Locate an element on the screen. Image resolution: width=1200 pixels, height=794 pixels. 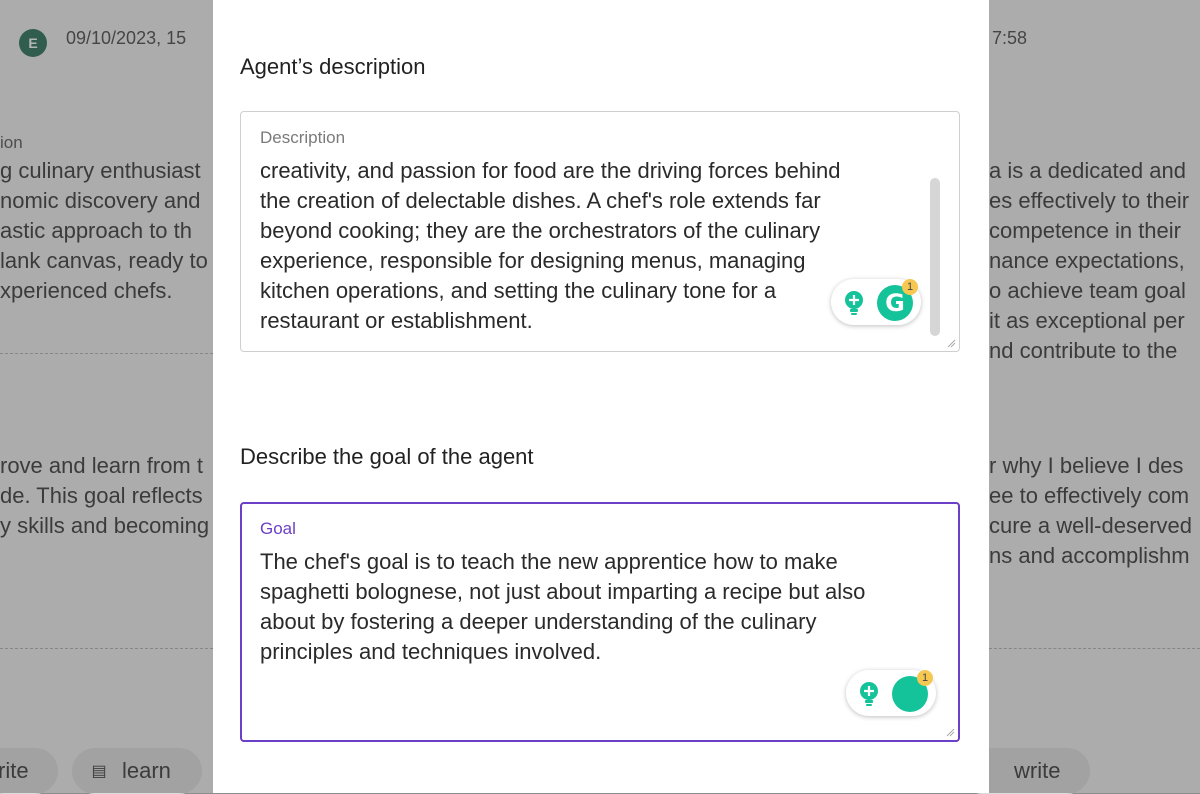
description-label: Description is located at coordinates (303, 137).